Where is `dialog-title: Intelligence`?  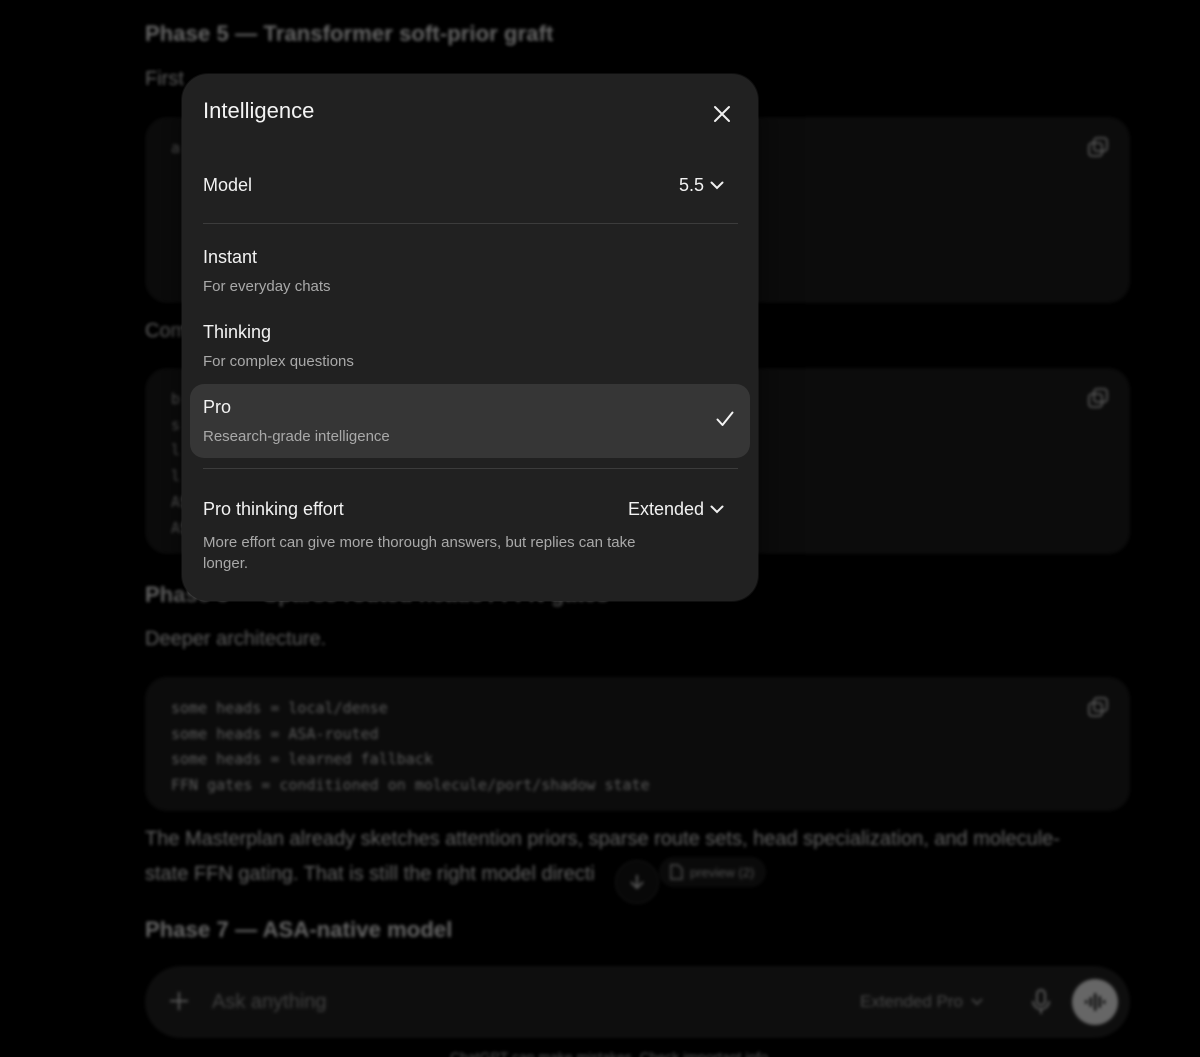 dialog-title: Intelligence is located at coordinates (259, 110).